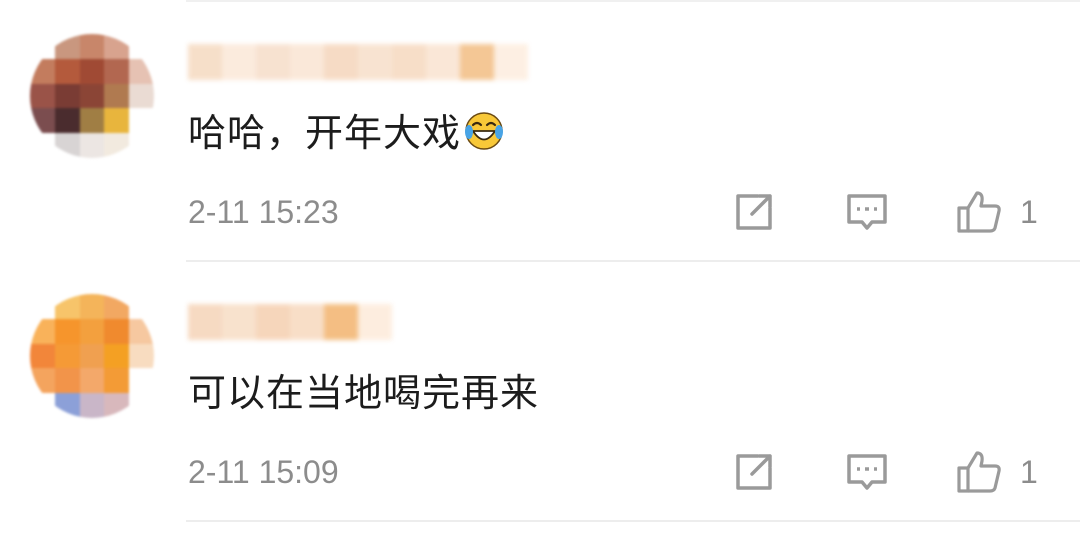  Describe the element at coordinates (325, 133) in the screenshot. I see `comment-text-content: 哈哈，开年大戏` at that location.